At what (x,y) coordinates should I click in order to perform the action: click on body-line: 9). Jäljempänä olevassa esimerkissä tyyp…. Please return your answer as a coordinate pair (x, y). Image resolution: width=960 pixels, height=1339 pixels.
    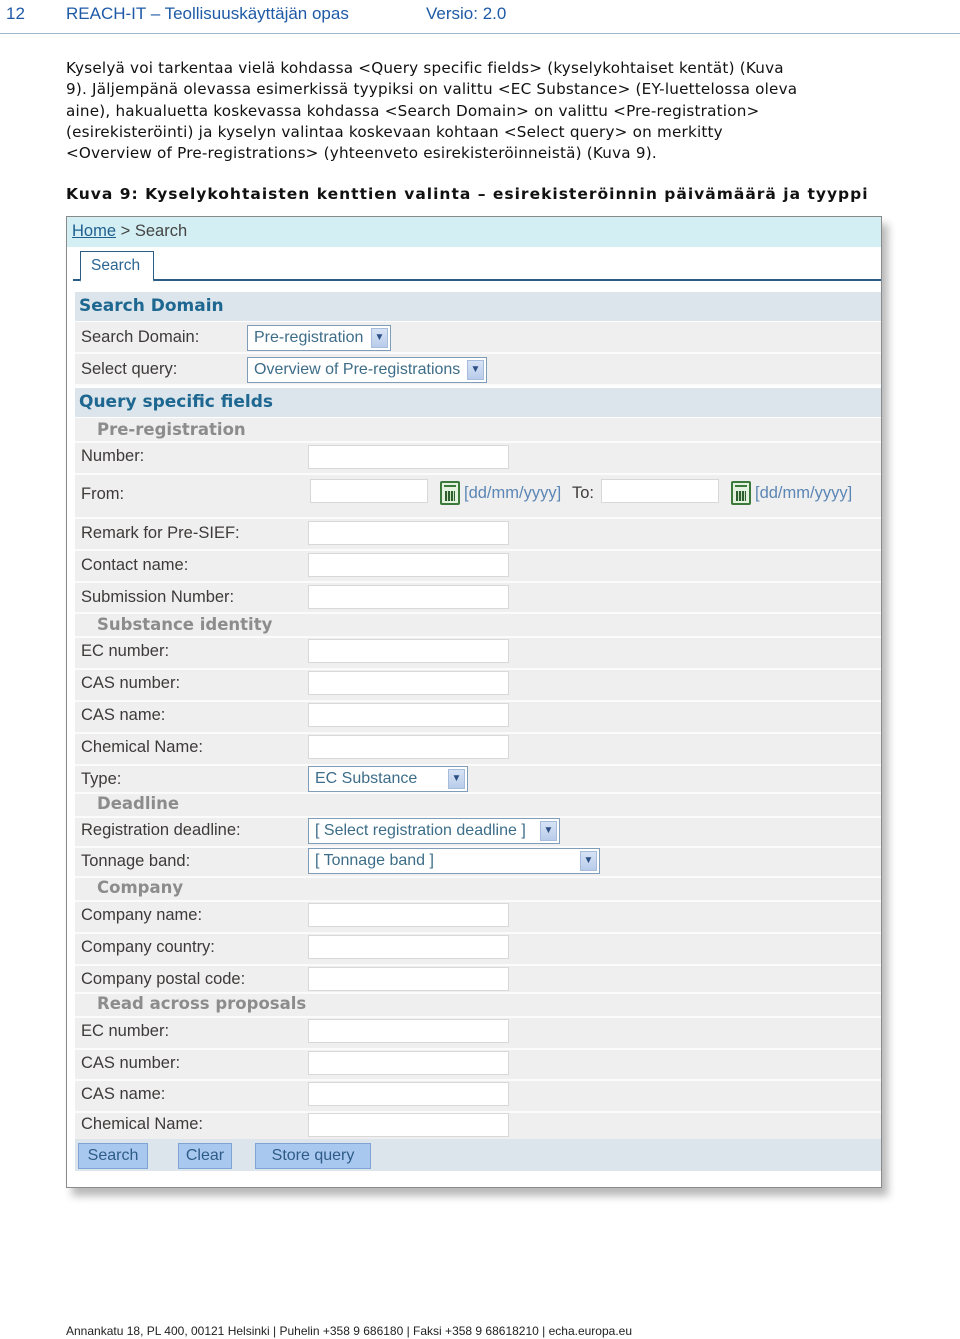
    Looking at the image, I should click on (432, 89).